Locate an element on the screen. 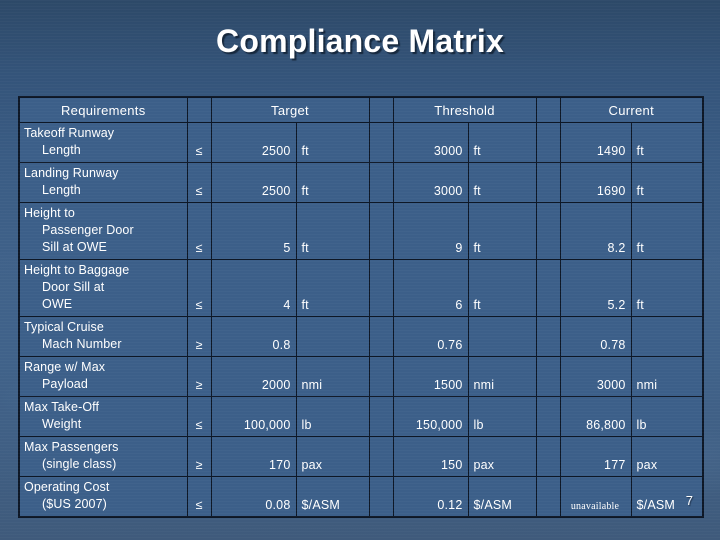  threshold-unit is located at coordinates (502, 336).